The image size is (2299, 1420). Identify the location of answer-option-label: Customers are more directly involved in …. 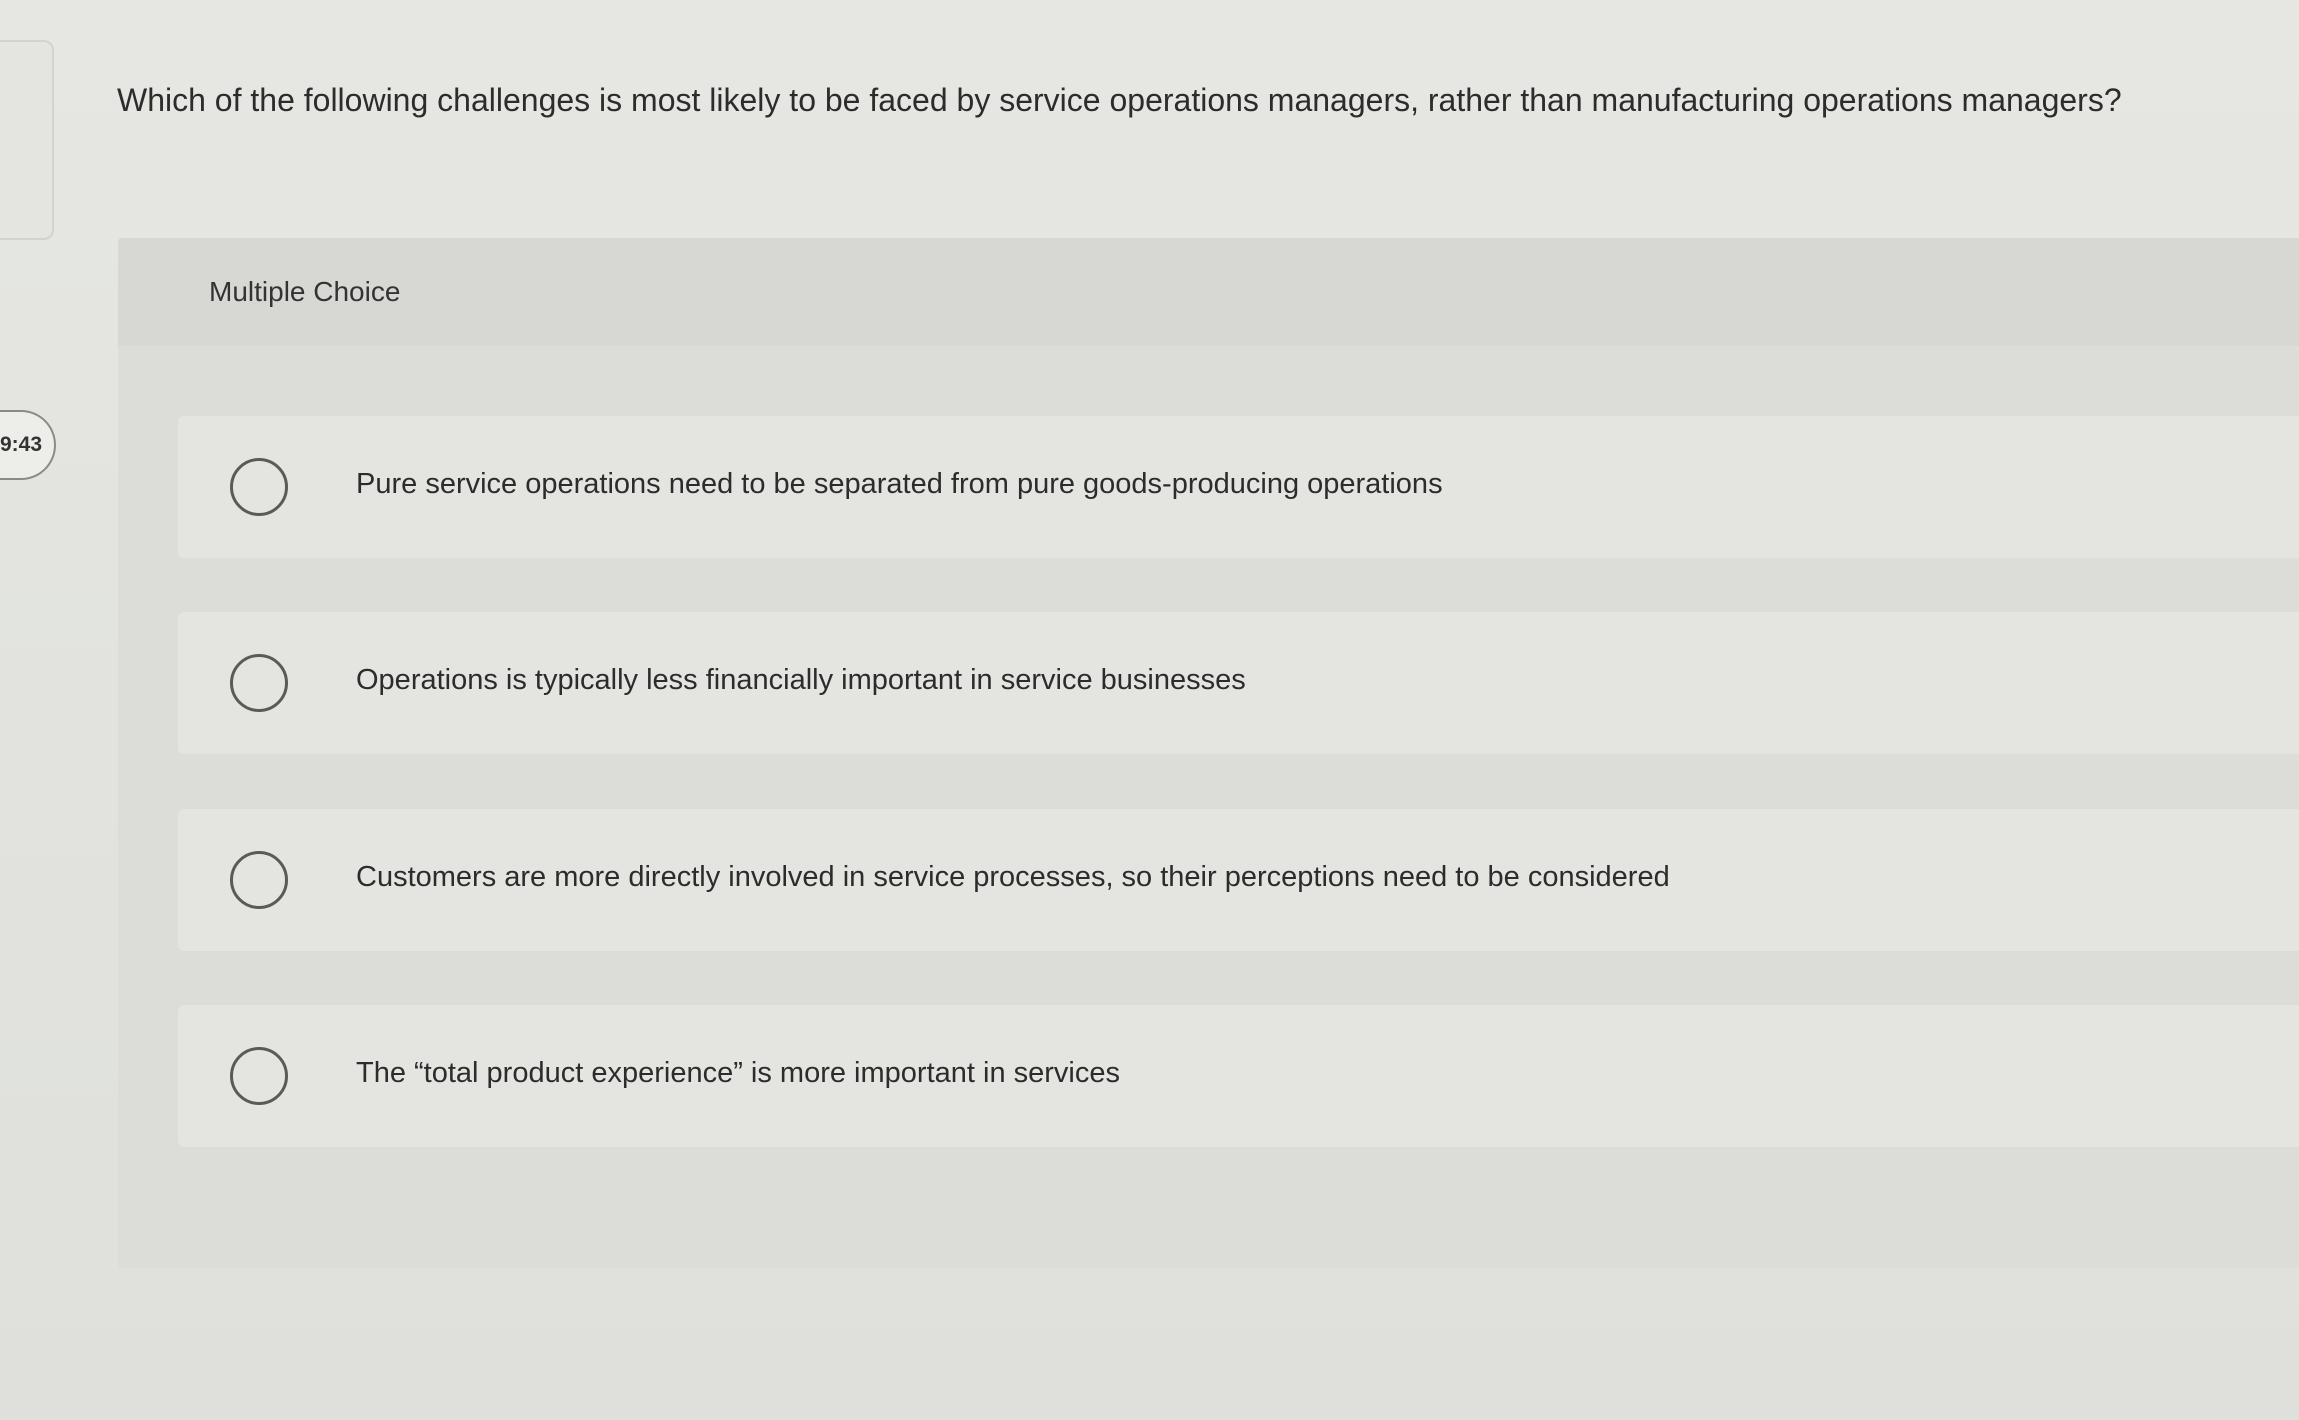
(1013, 877).